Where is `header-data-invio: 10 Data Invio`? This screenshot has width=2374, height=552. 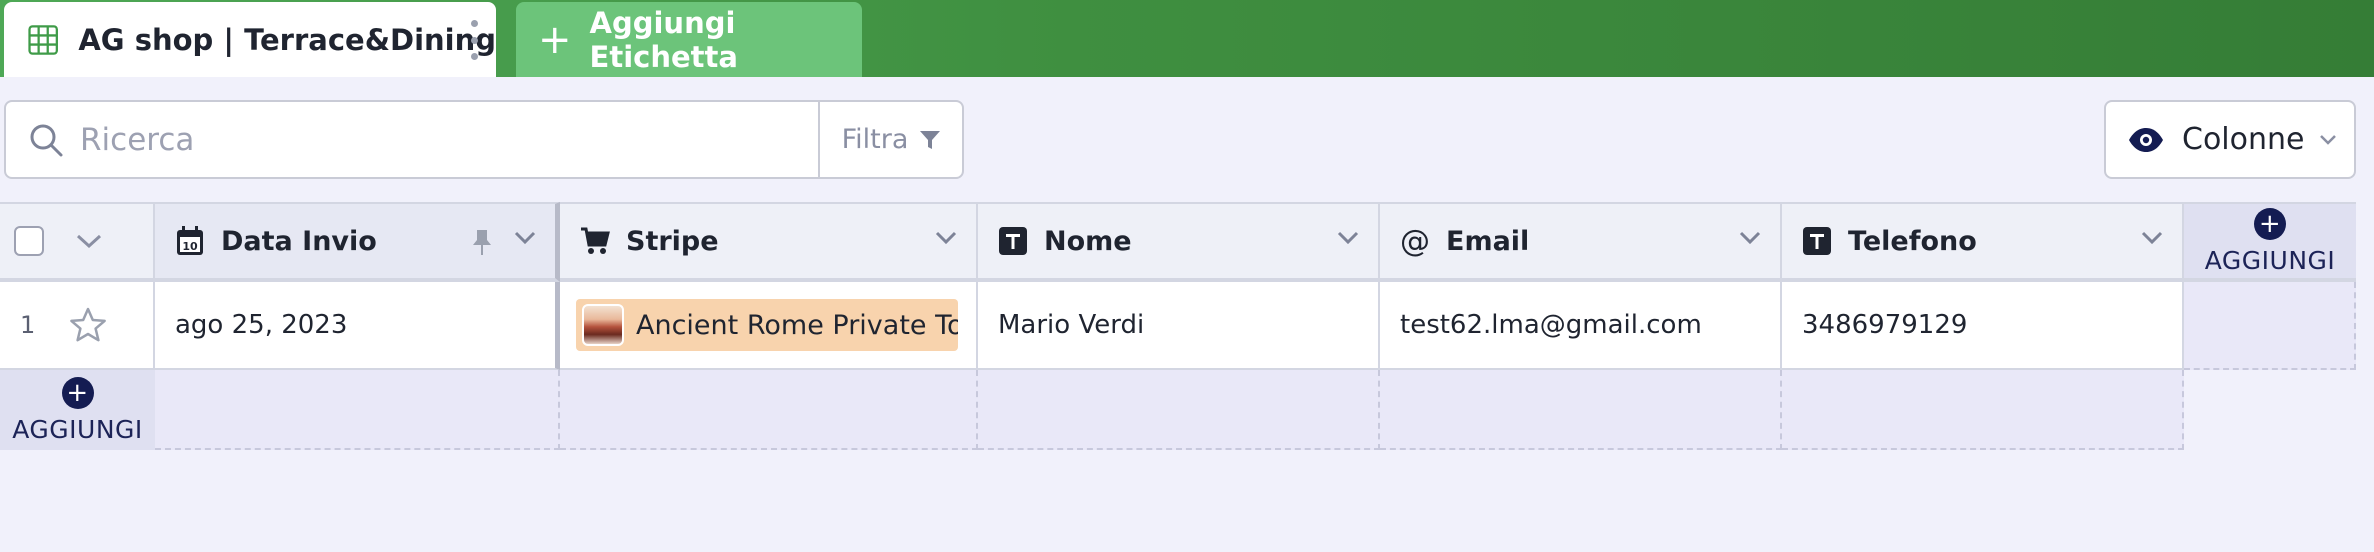
header-data-invio: 10 Data Invio is located at coordinates (357, 242).